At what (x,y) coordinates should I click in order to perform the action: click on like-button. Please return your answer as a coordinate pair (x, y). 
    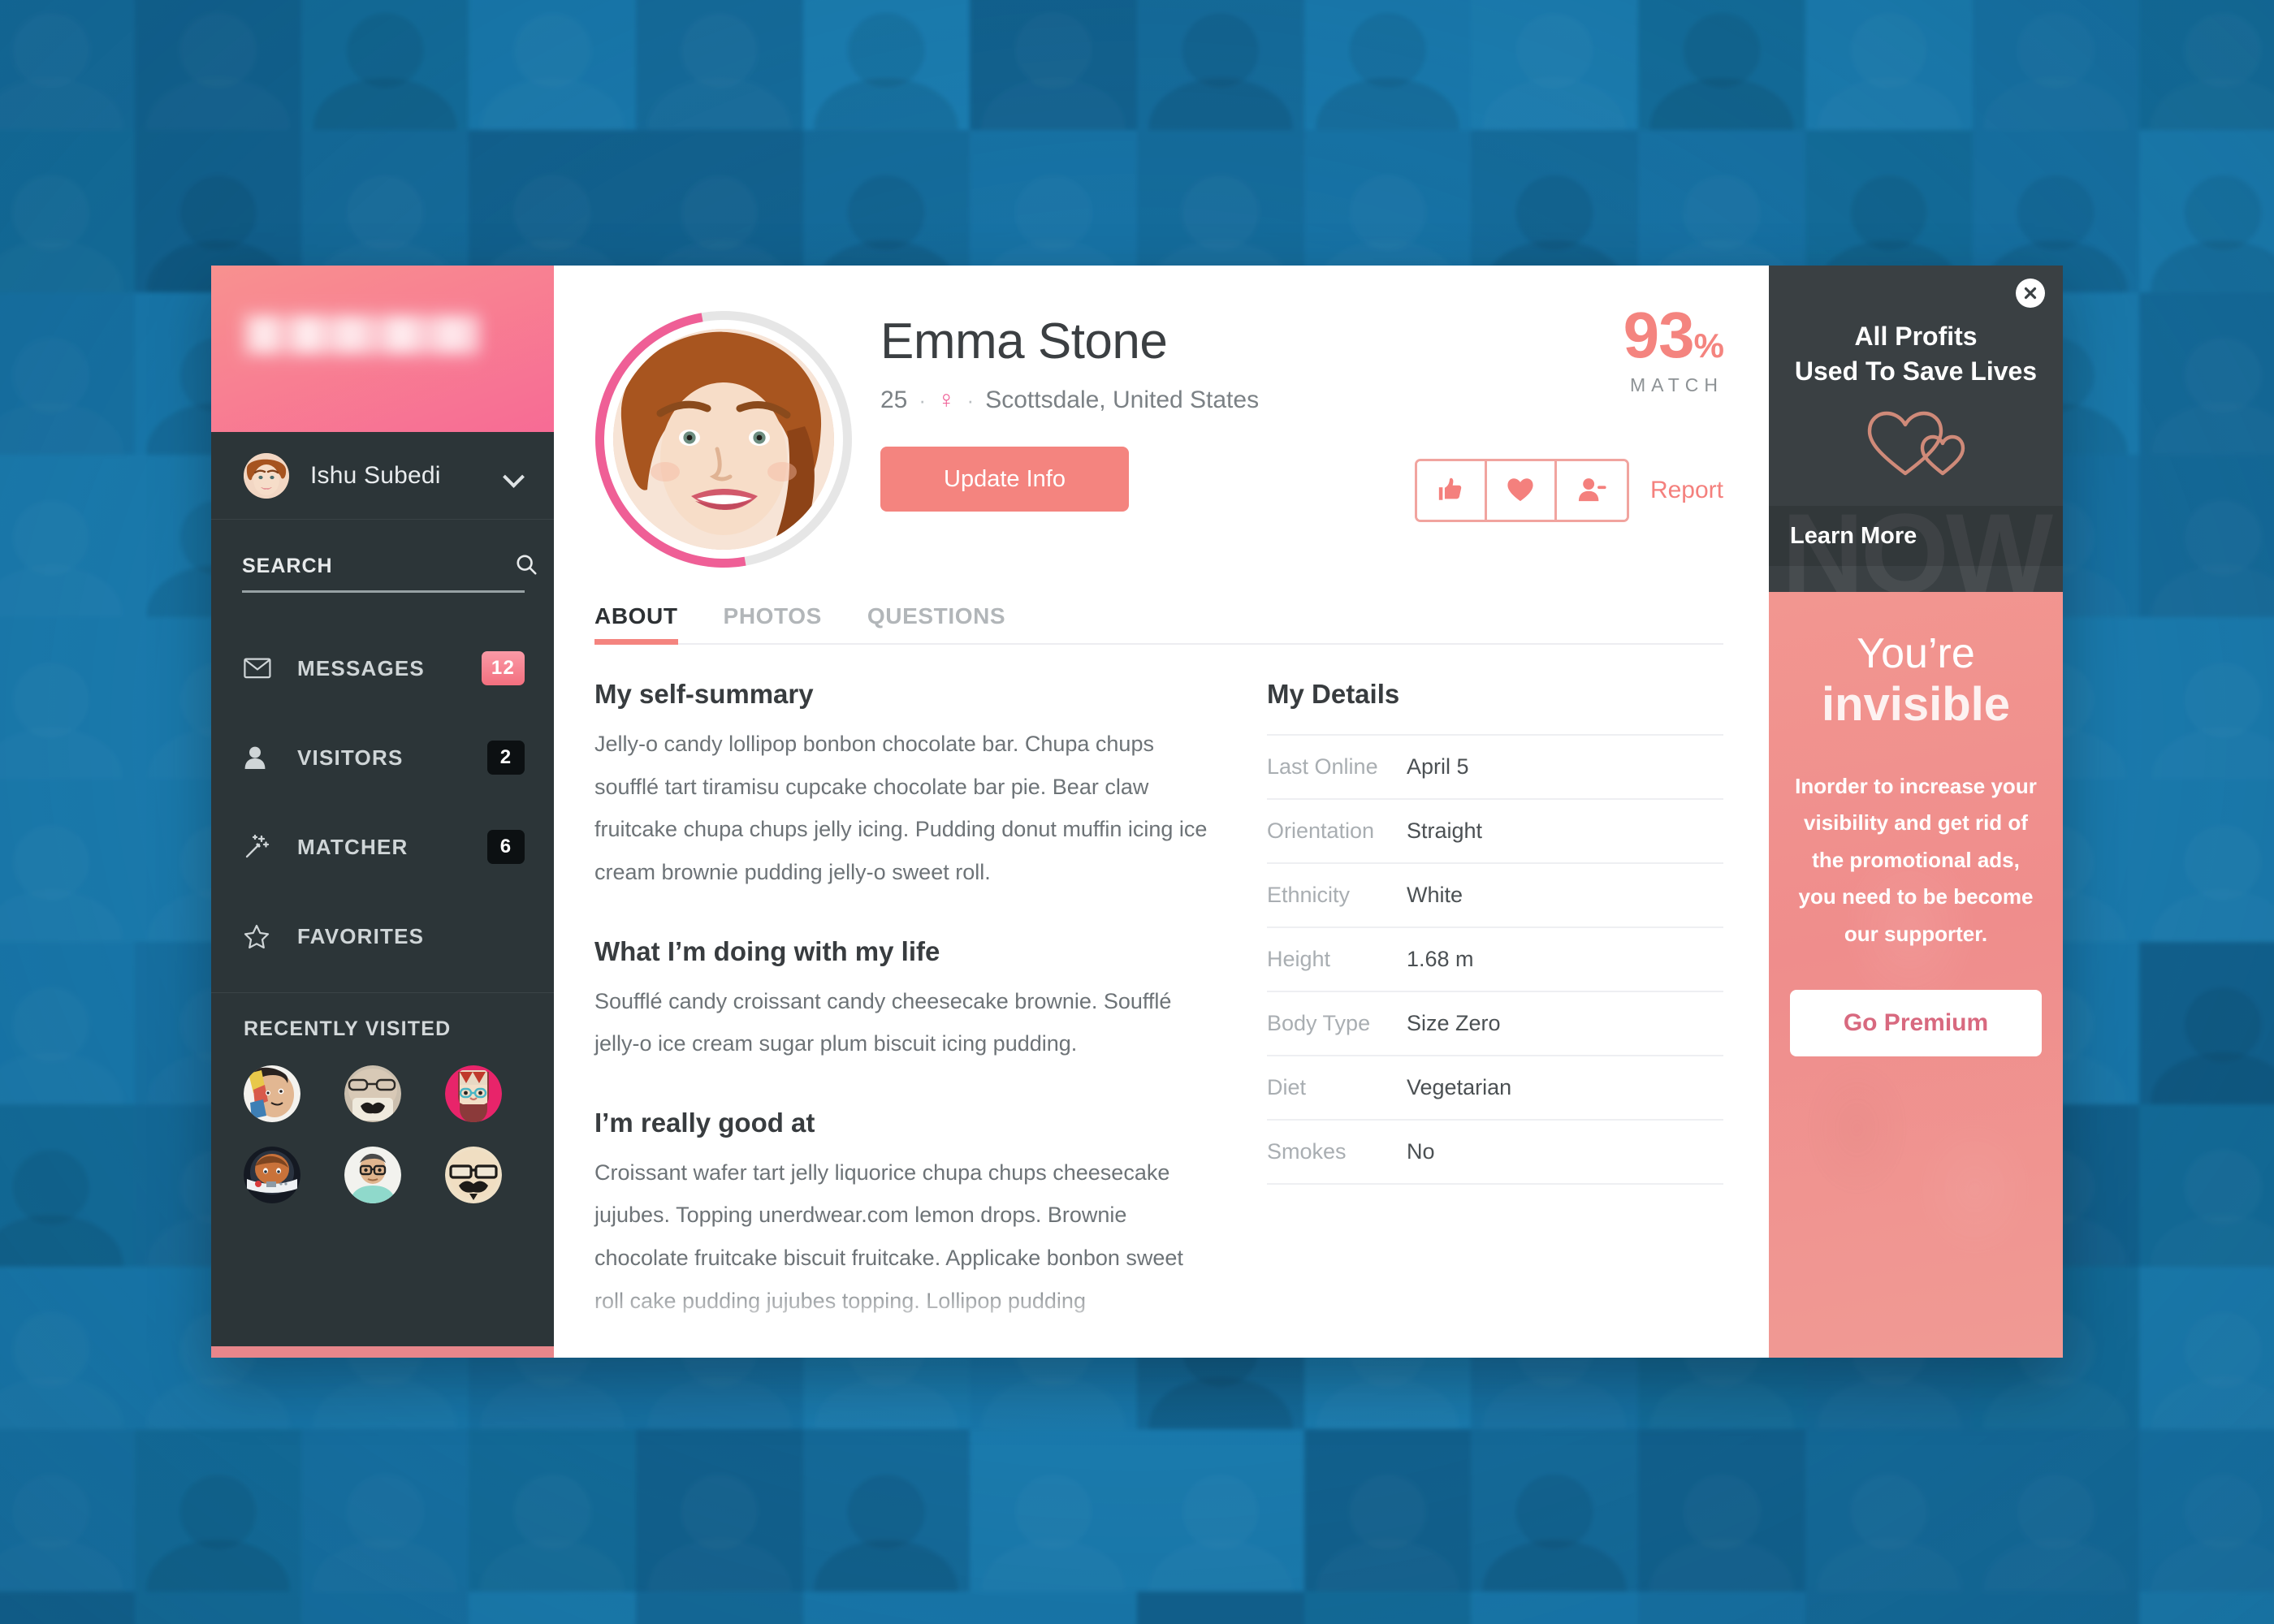
    Looking at the image, I should click on (1451, 491).